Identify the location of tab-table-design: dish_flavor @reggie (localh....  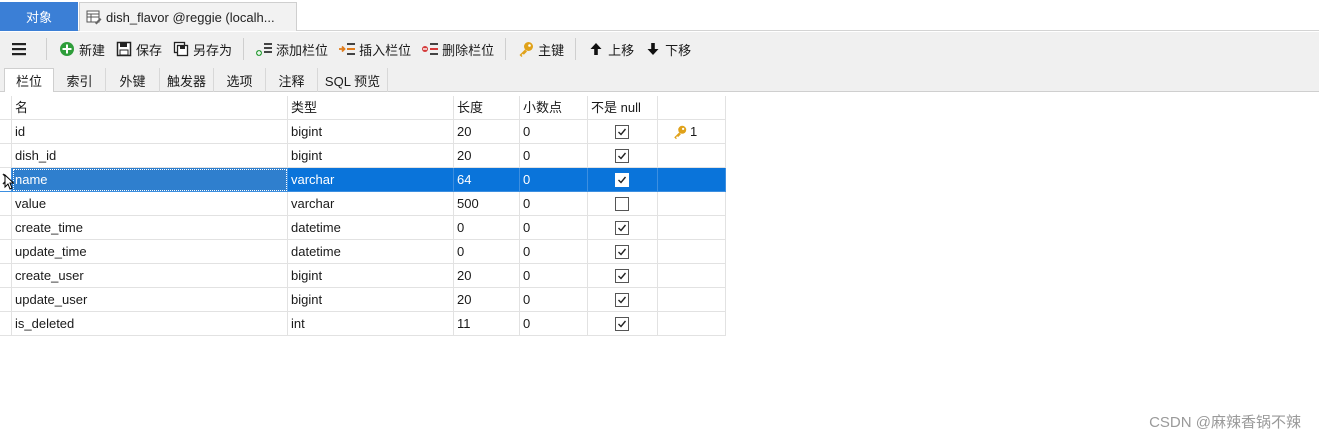
(188, 16).